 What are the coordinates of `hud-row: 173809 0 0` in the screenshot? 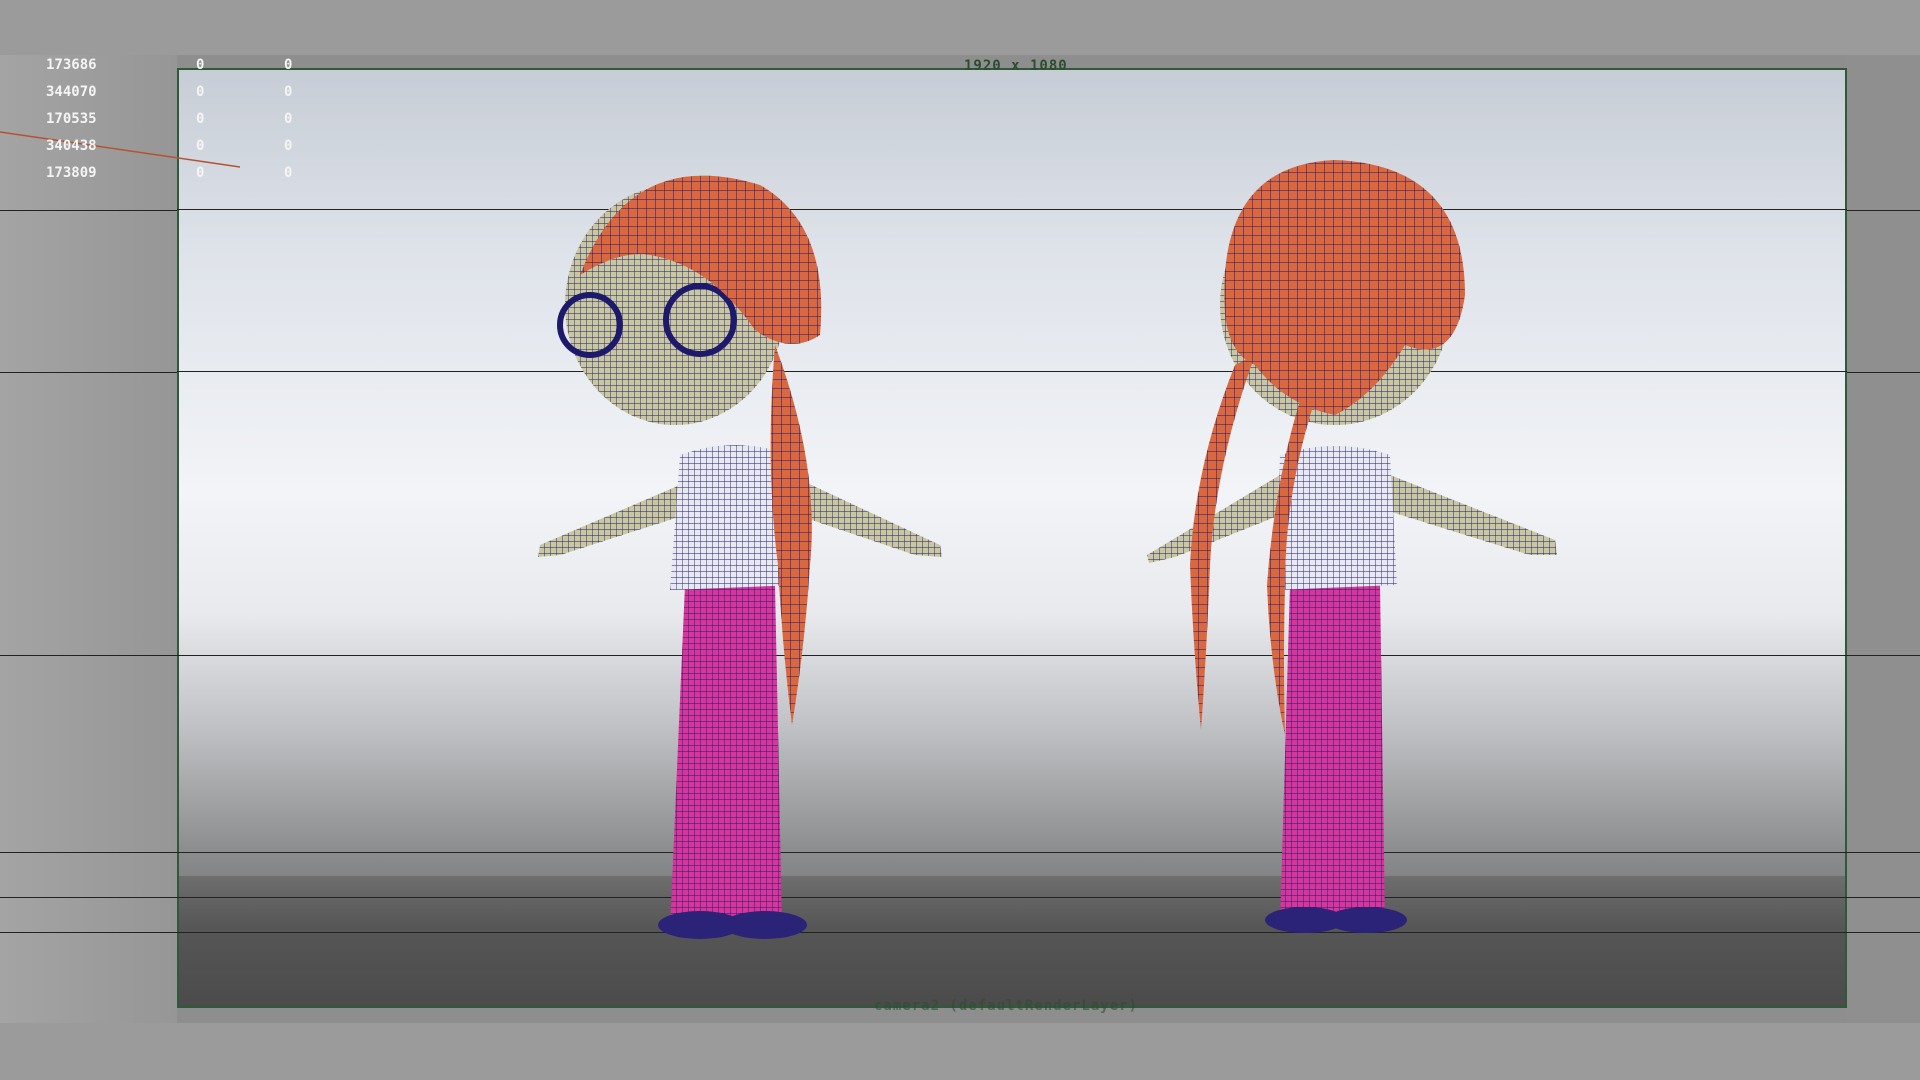 It's located at (187, 173).